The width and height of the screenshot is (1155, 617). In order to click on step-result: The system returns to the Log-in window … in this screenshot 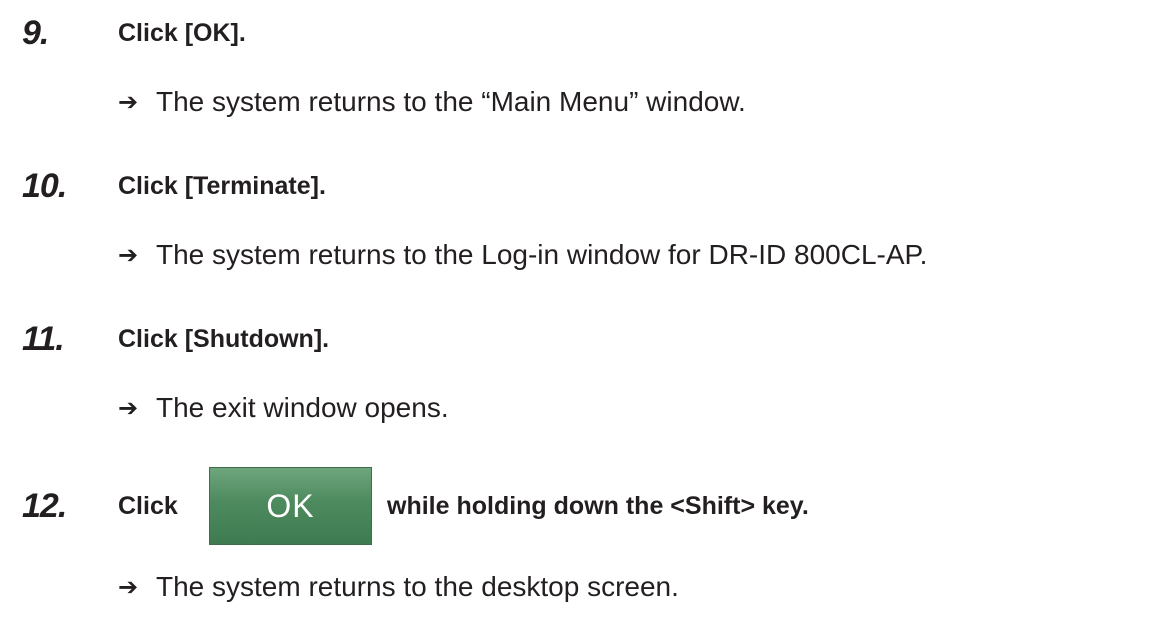, I will do `click(542, 254)`.